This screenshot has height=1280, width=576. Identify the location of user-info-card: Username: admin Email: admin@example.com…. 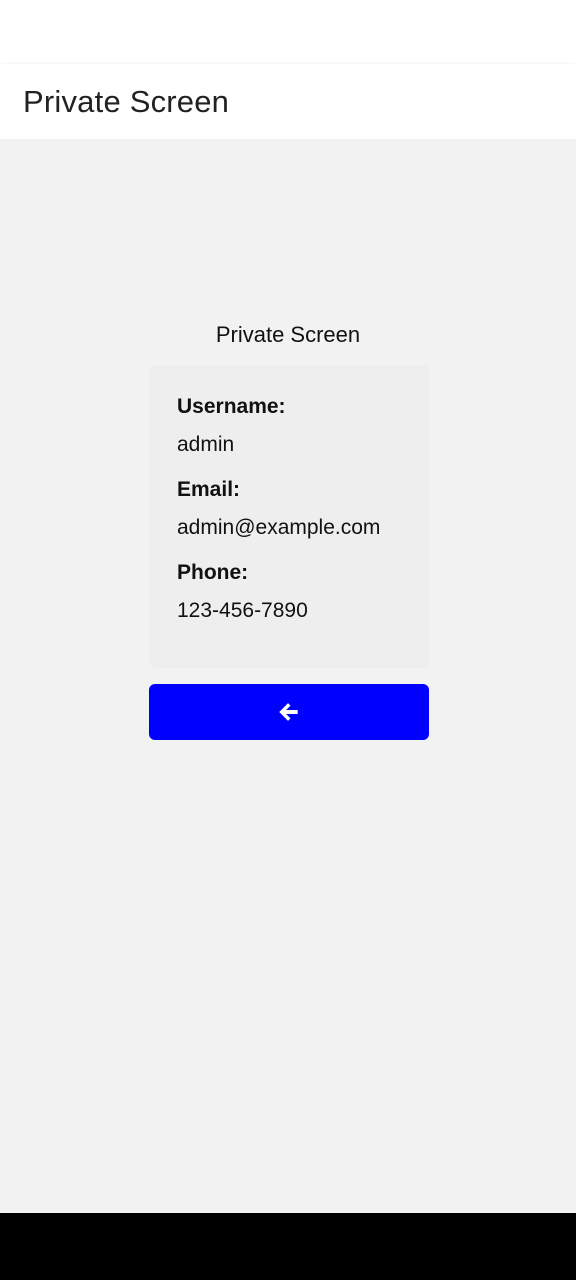
(289, 516).